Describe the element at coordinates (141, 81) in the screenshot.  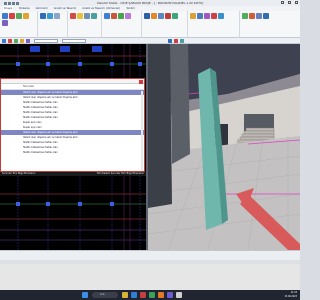
I see `dialog-close-button` at that location.